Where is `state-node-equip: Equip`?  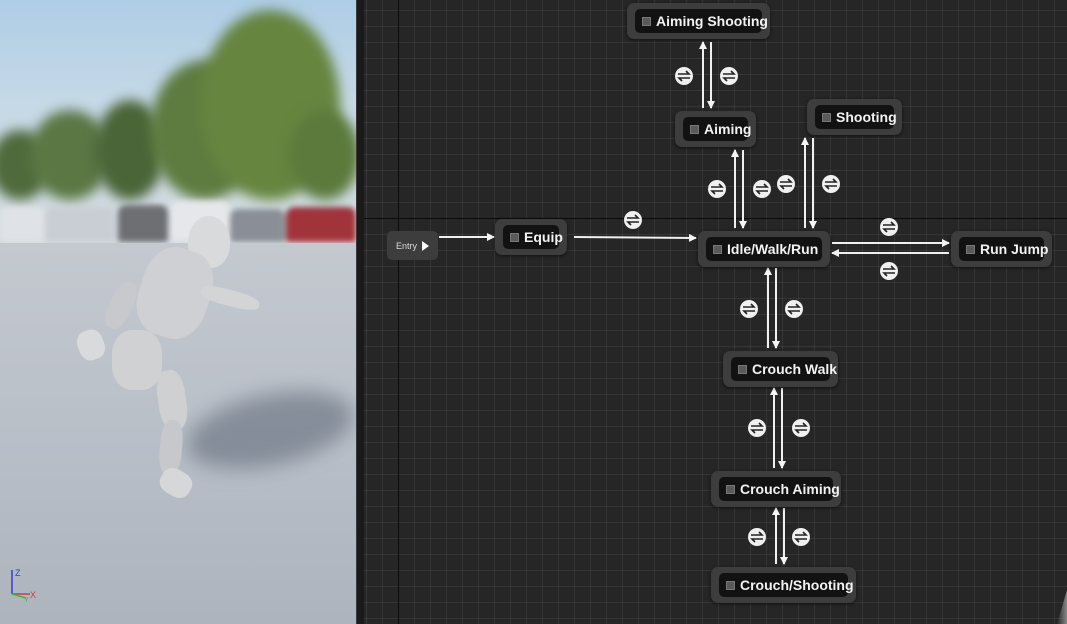 state-node-equip: Equip is located at coordinates (531, 237).